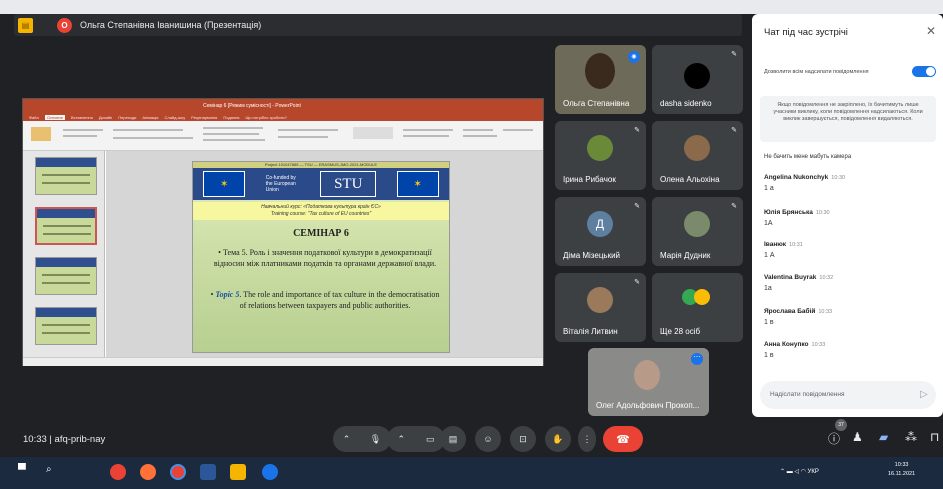 The image size is (943, 489). I want to click on participant-tile: ✎ Д Діма Мізецький, so click(600, 231).